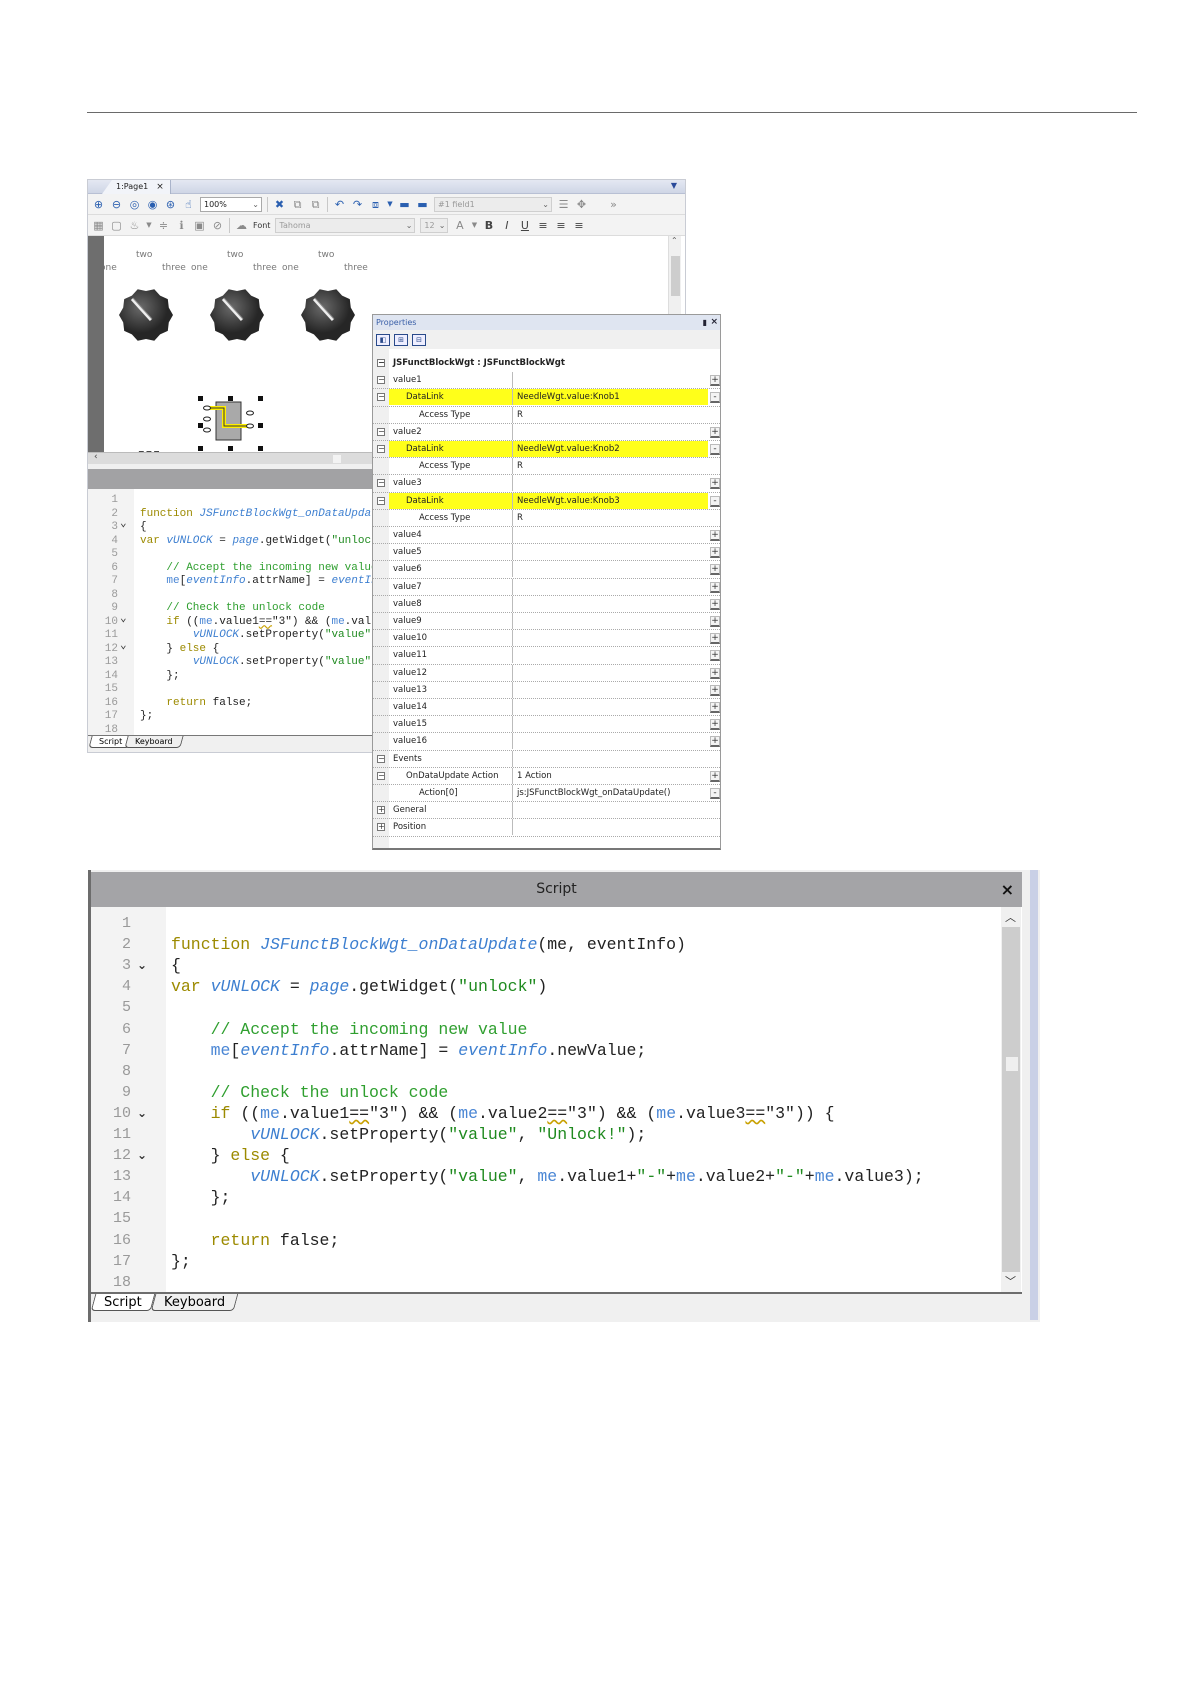 The width and height of the screenshot is (1191, 1684). I want to click on property-row: value10 +, so click(546, 639).